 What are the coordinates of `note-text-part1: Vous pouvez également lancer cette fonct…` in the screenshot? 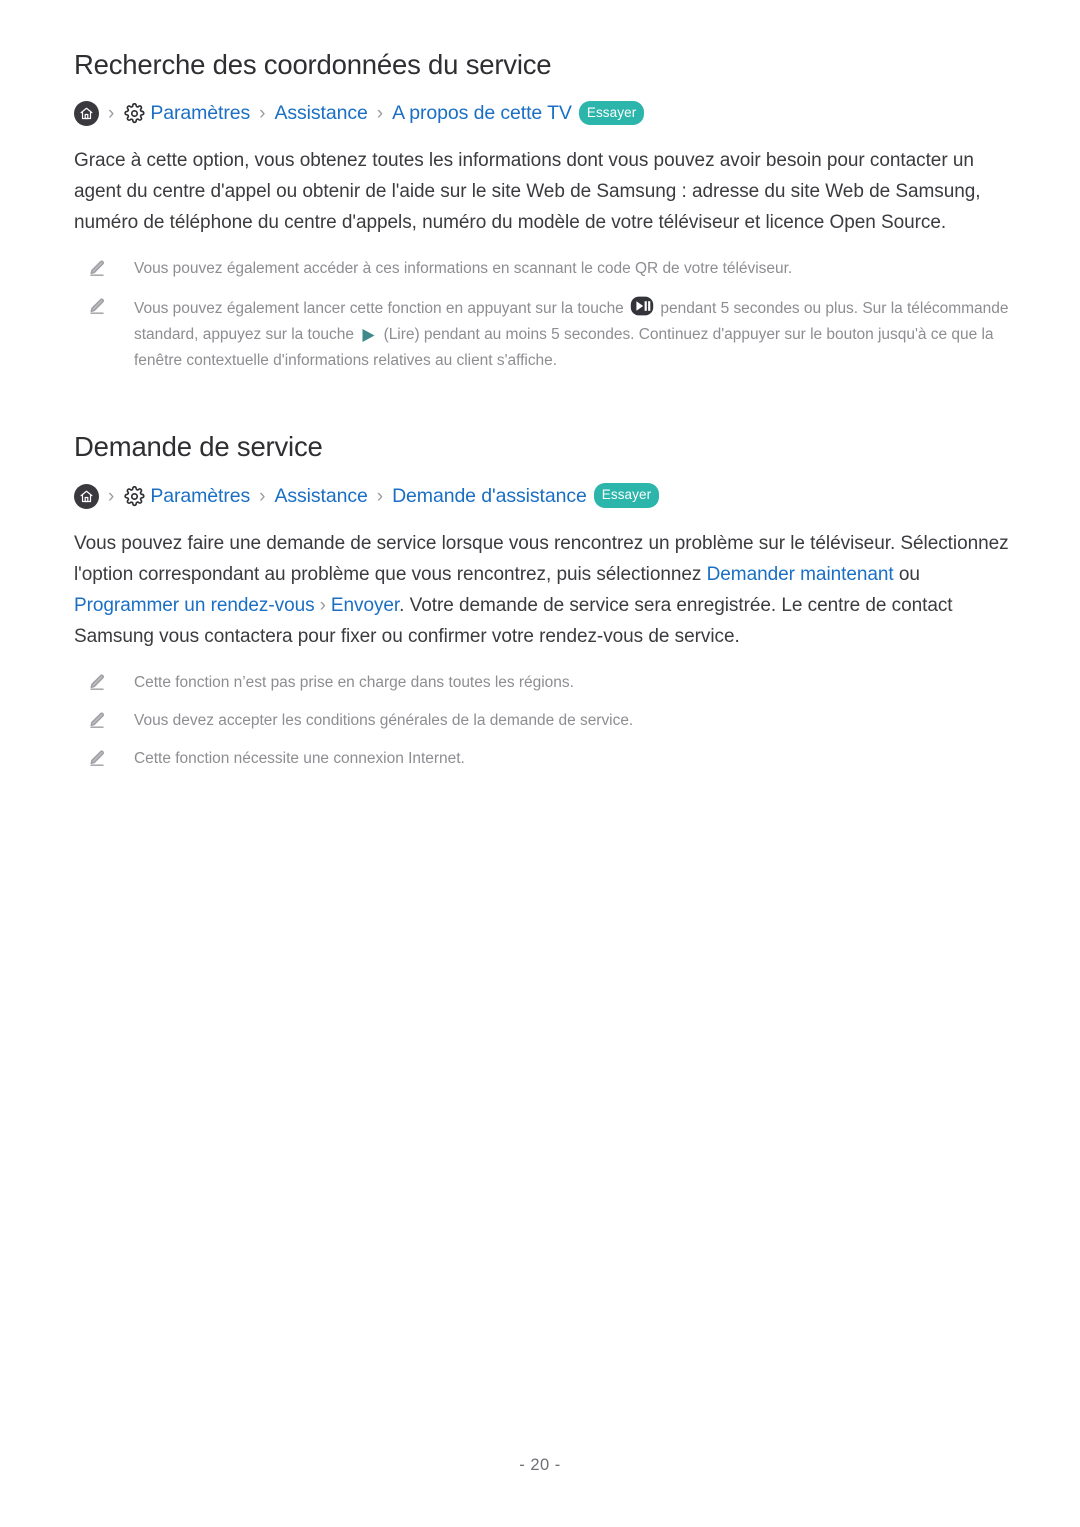 It's located at (379, 309).